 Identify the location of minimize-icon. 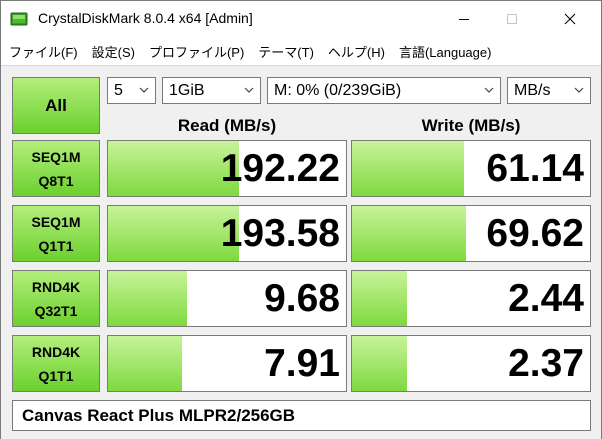
(464, 19).